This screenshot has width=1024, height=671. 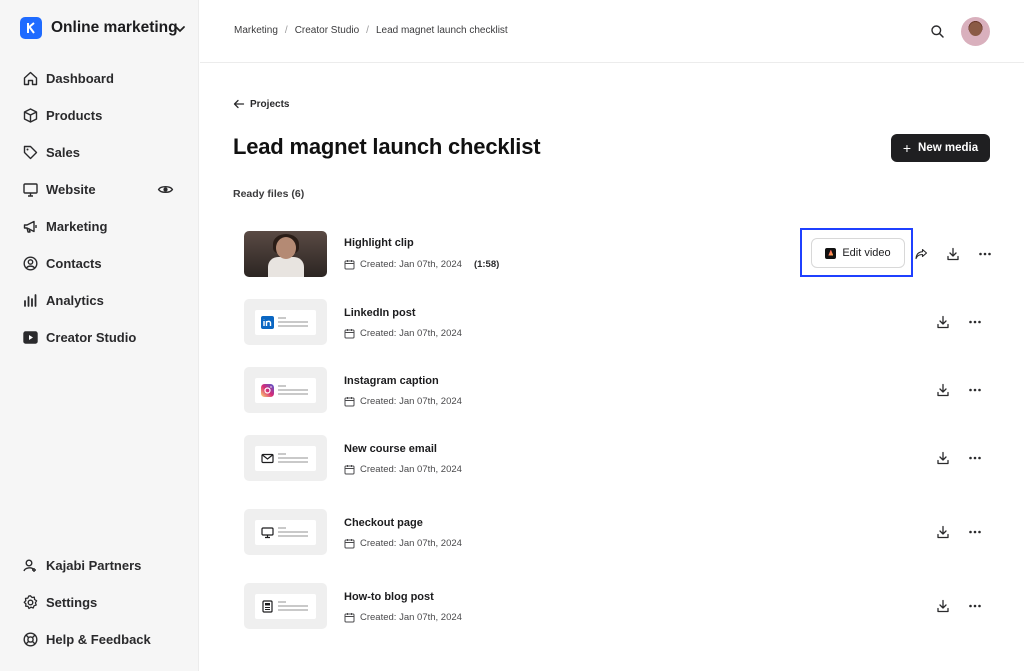 I want to click on file-meta: Created: Jan 07th, 2024 (1:58), so click(x=421, y=264).